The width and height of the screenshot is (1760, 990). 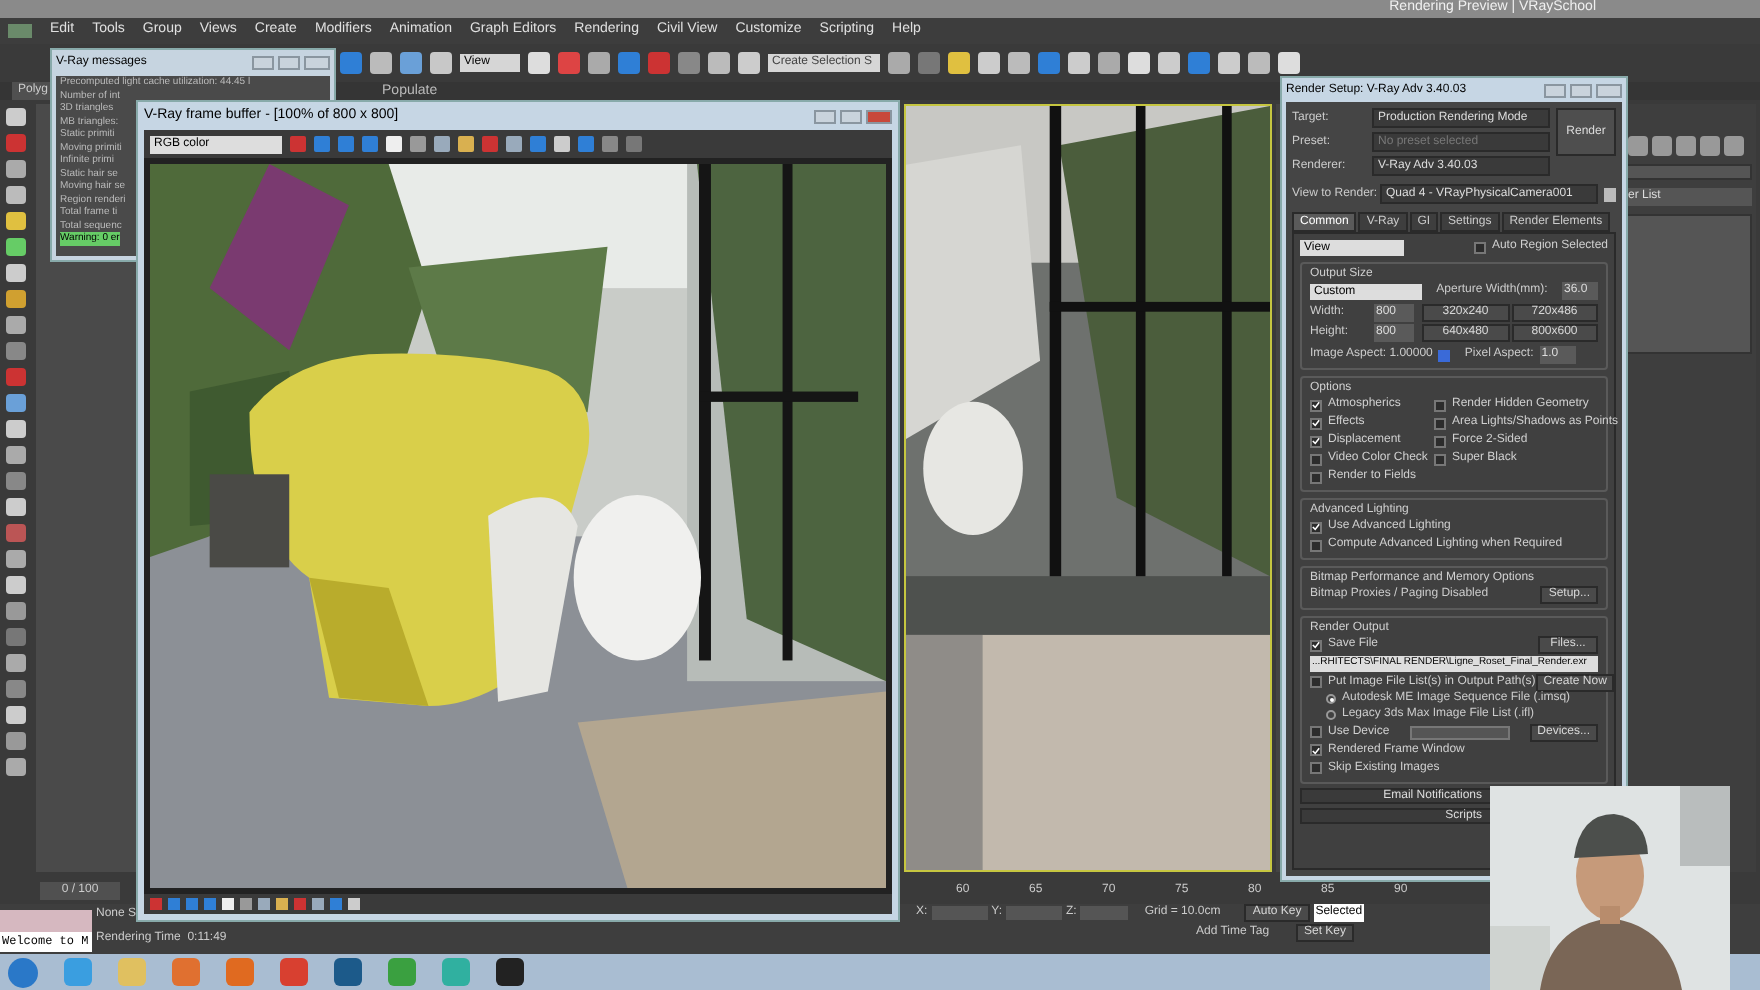 What do you see at coordinates (23, 972) in the screenshot?
I see `start-icon` at bounding box center [23, 972].